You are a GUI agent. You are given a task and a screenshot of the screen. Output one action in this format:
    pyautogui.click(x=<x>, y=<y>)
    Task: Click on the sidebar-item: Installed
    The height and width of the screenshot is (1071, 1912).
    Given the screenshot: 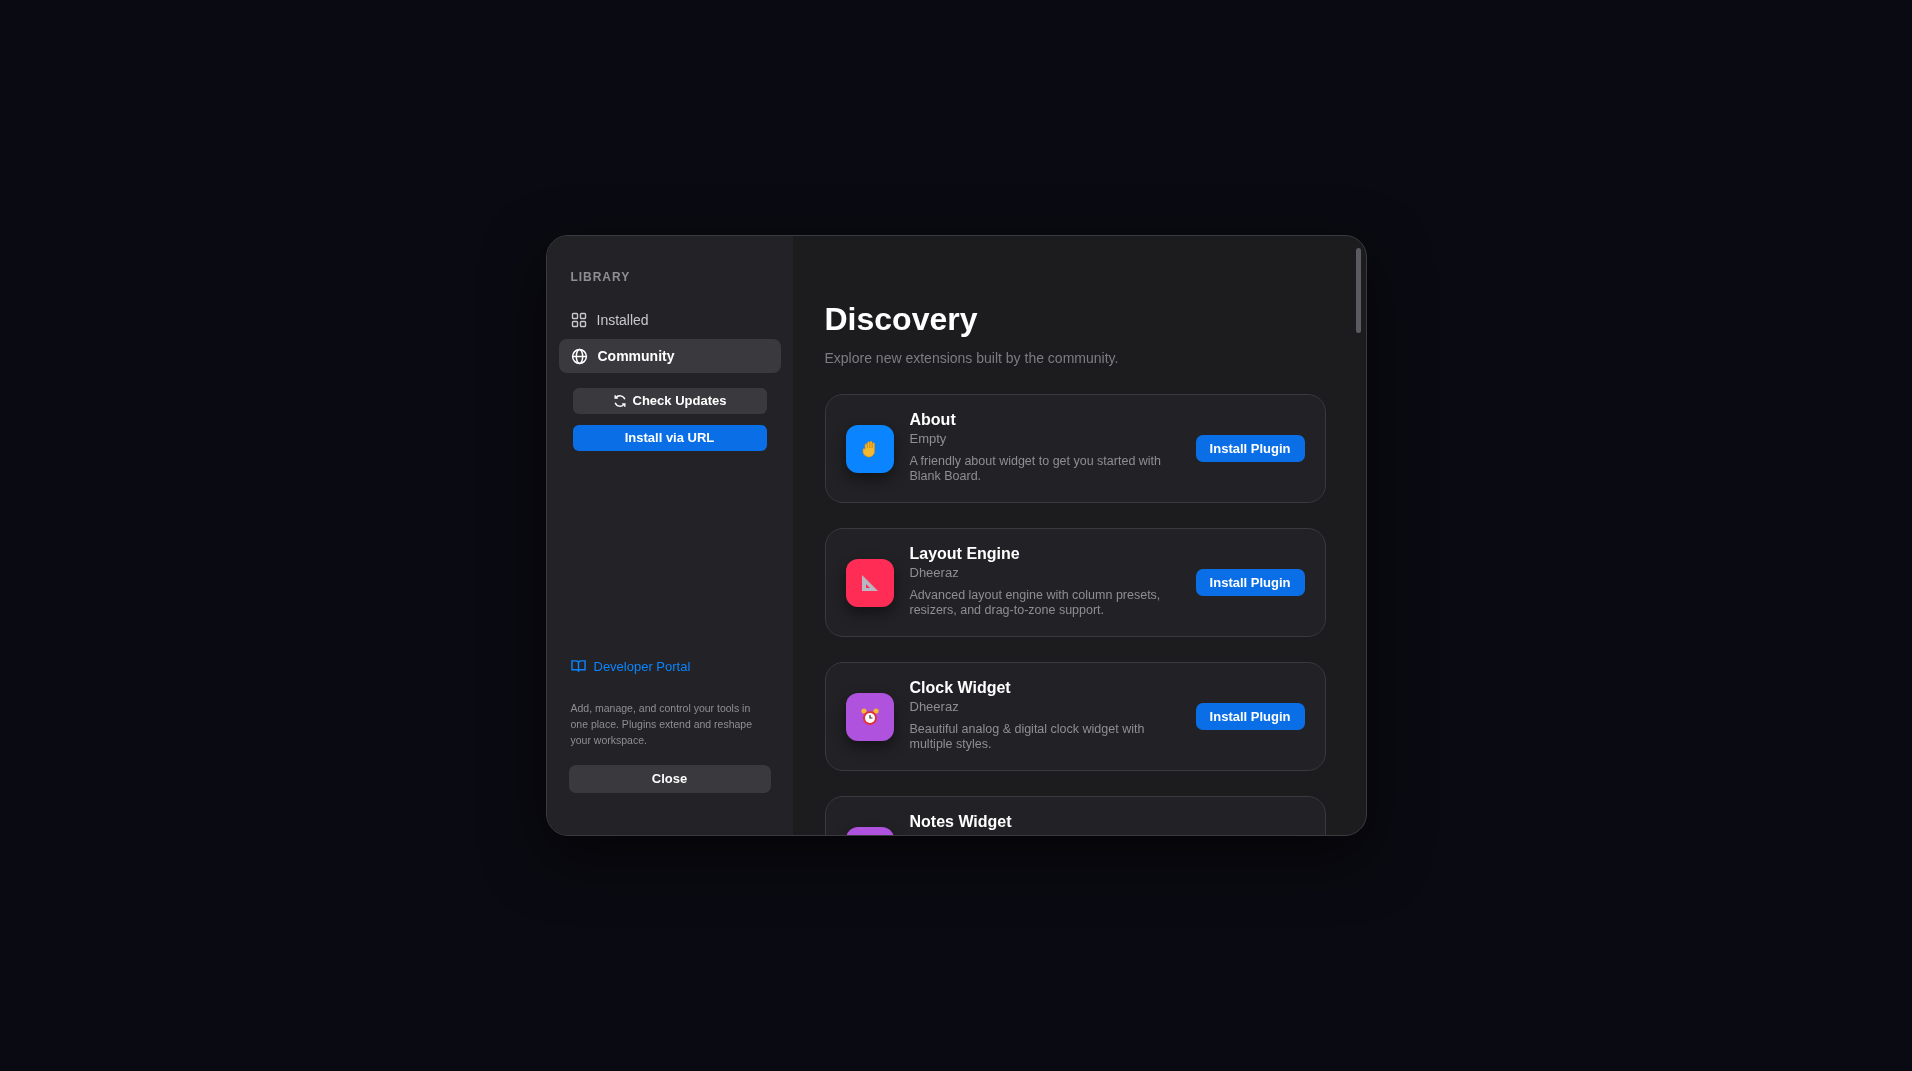 What is the action you would take?
    pyautogui.click(x=669, y=320)
    